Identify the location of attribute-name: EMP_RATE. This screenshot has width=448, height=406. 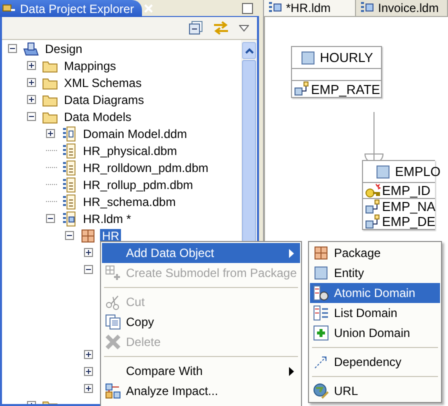
(345, 89).